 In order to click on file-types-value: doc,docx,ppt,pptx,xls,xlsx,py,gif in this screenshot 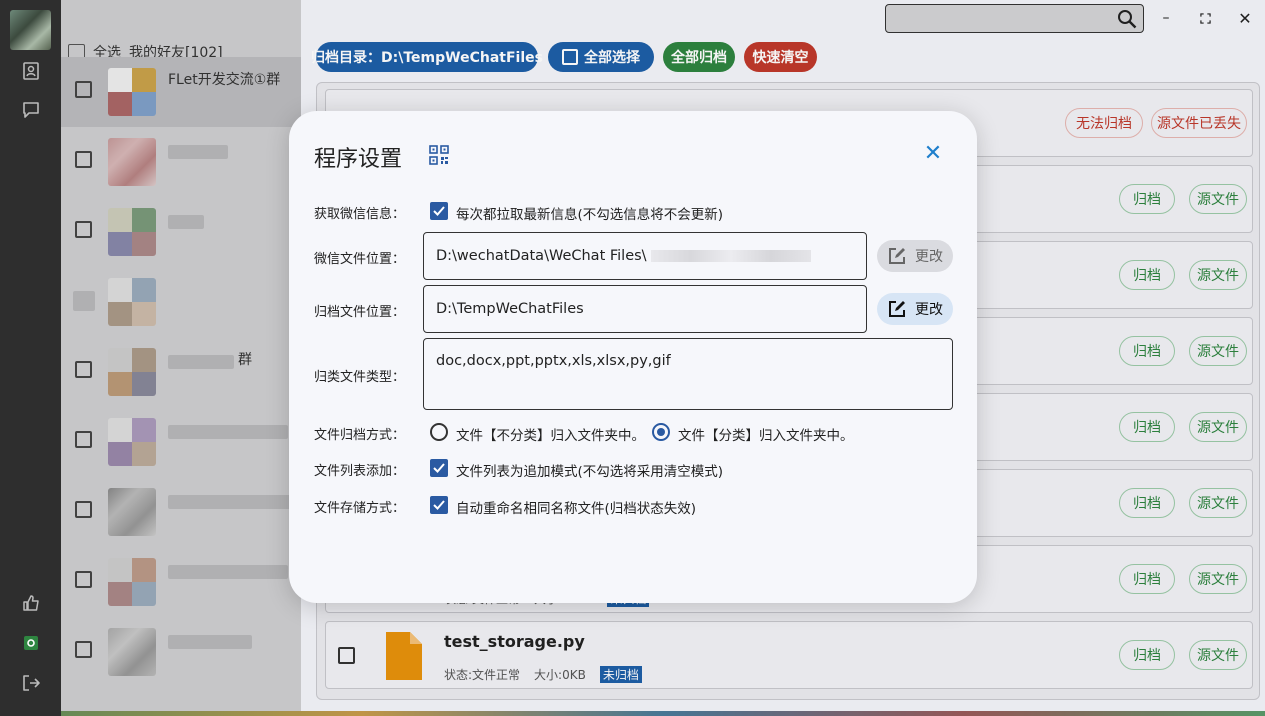, I will do `click(553, 361)`.